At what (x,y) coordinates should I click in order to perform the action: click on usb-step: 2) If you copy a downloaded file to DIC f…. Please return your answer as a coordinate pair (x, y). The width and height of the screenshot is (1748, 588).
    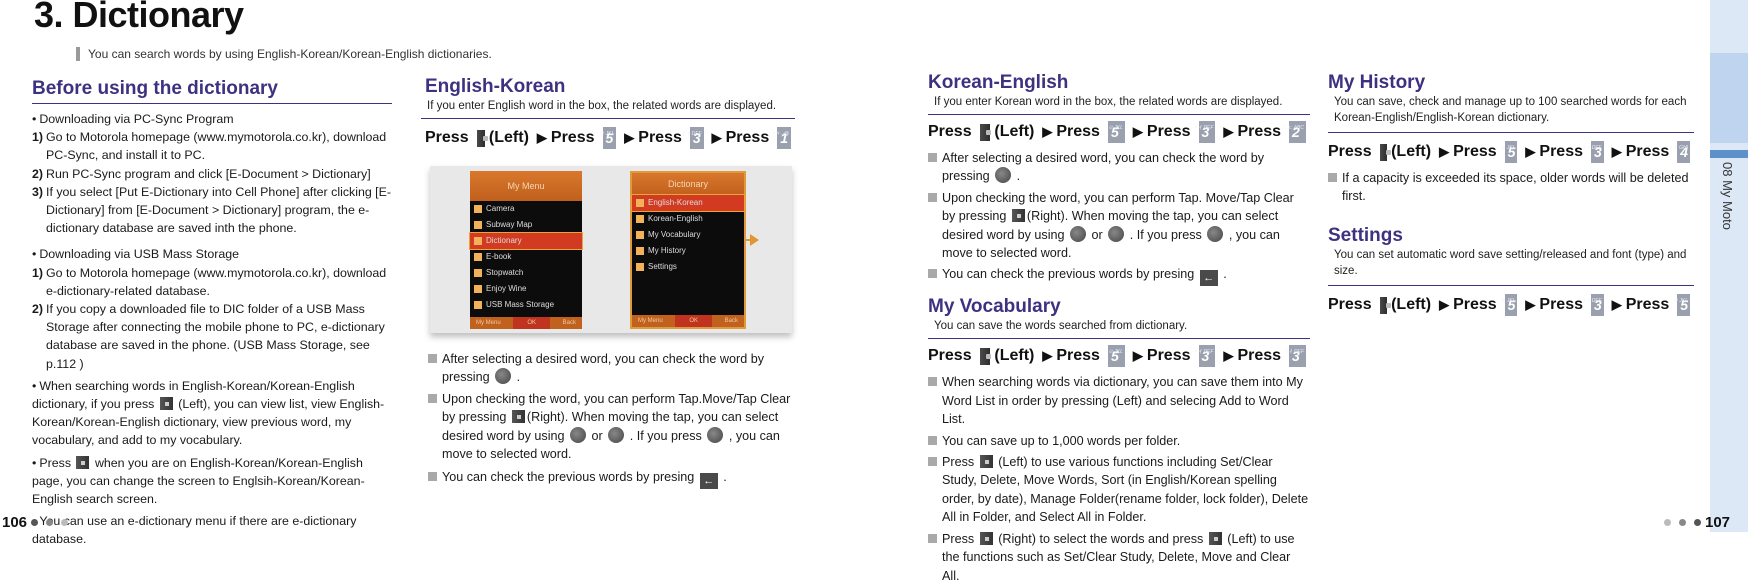
    Looking at the image, I should click on (208, 336).